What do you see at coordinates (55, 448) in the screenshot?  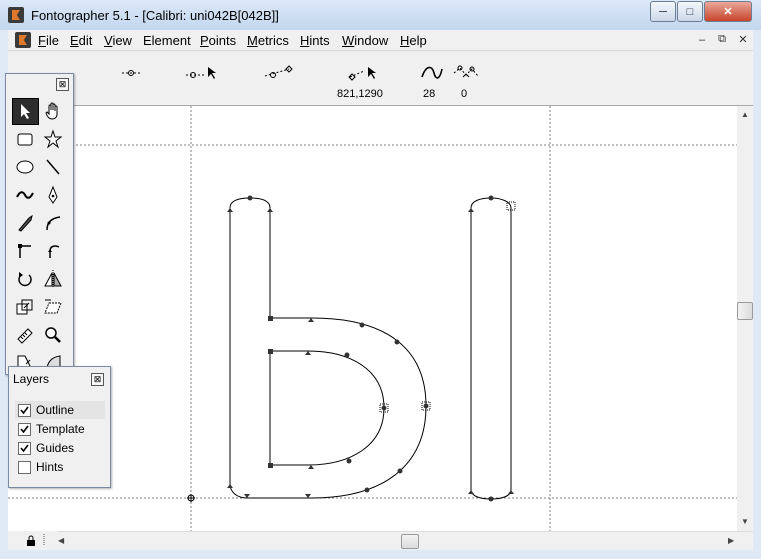 I see `layer-label: Guides` at bounding box center [55, 448].